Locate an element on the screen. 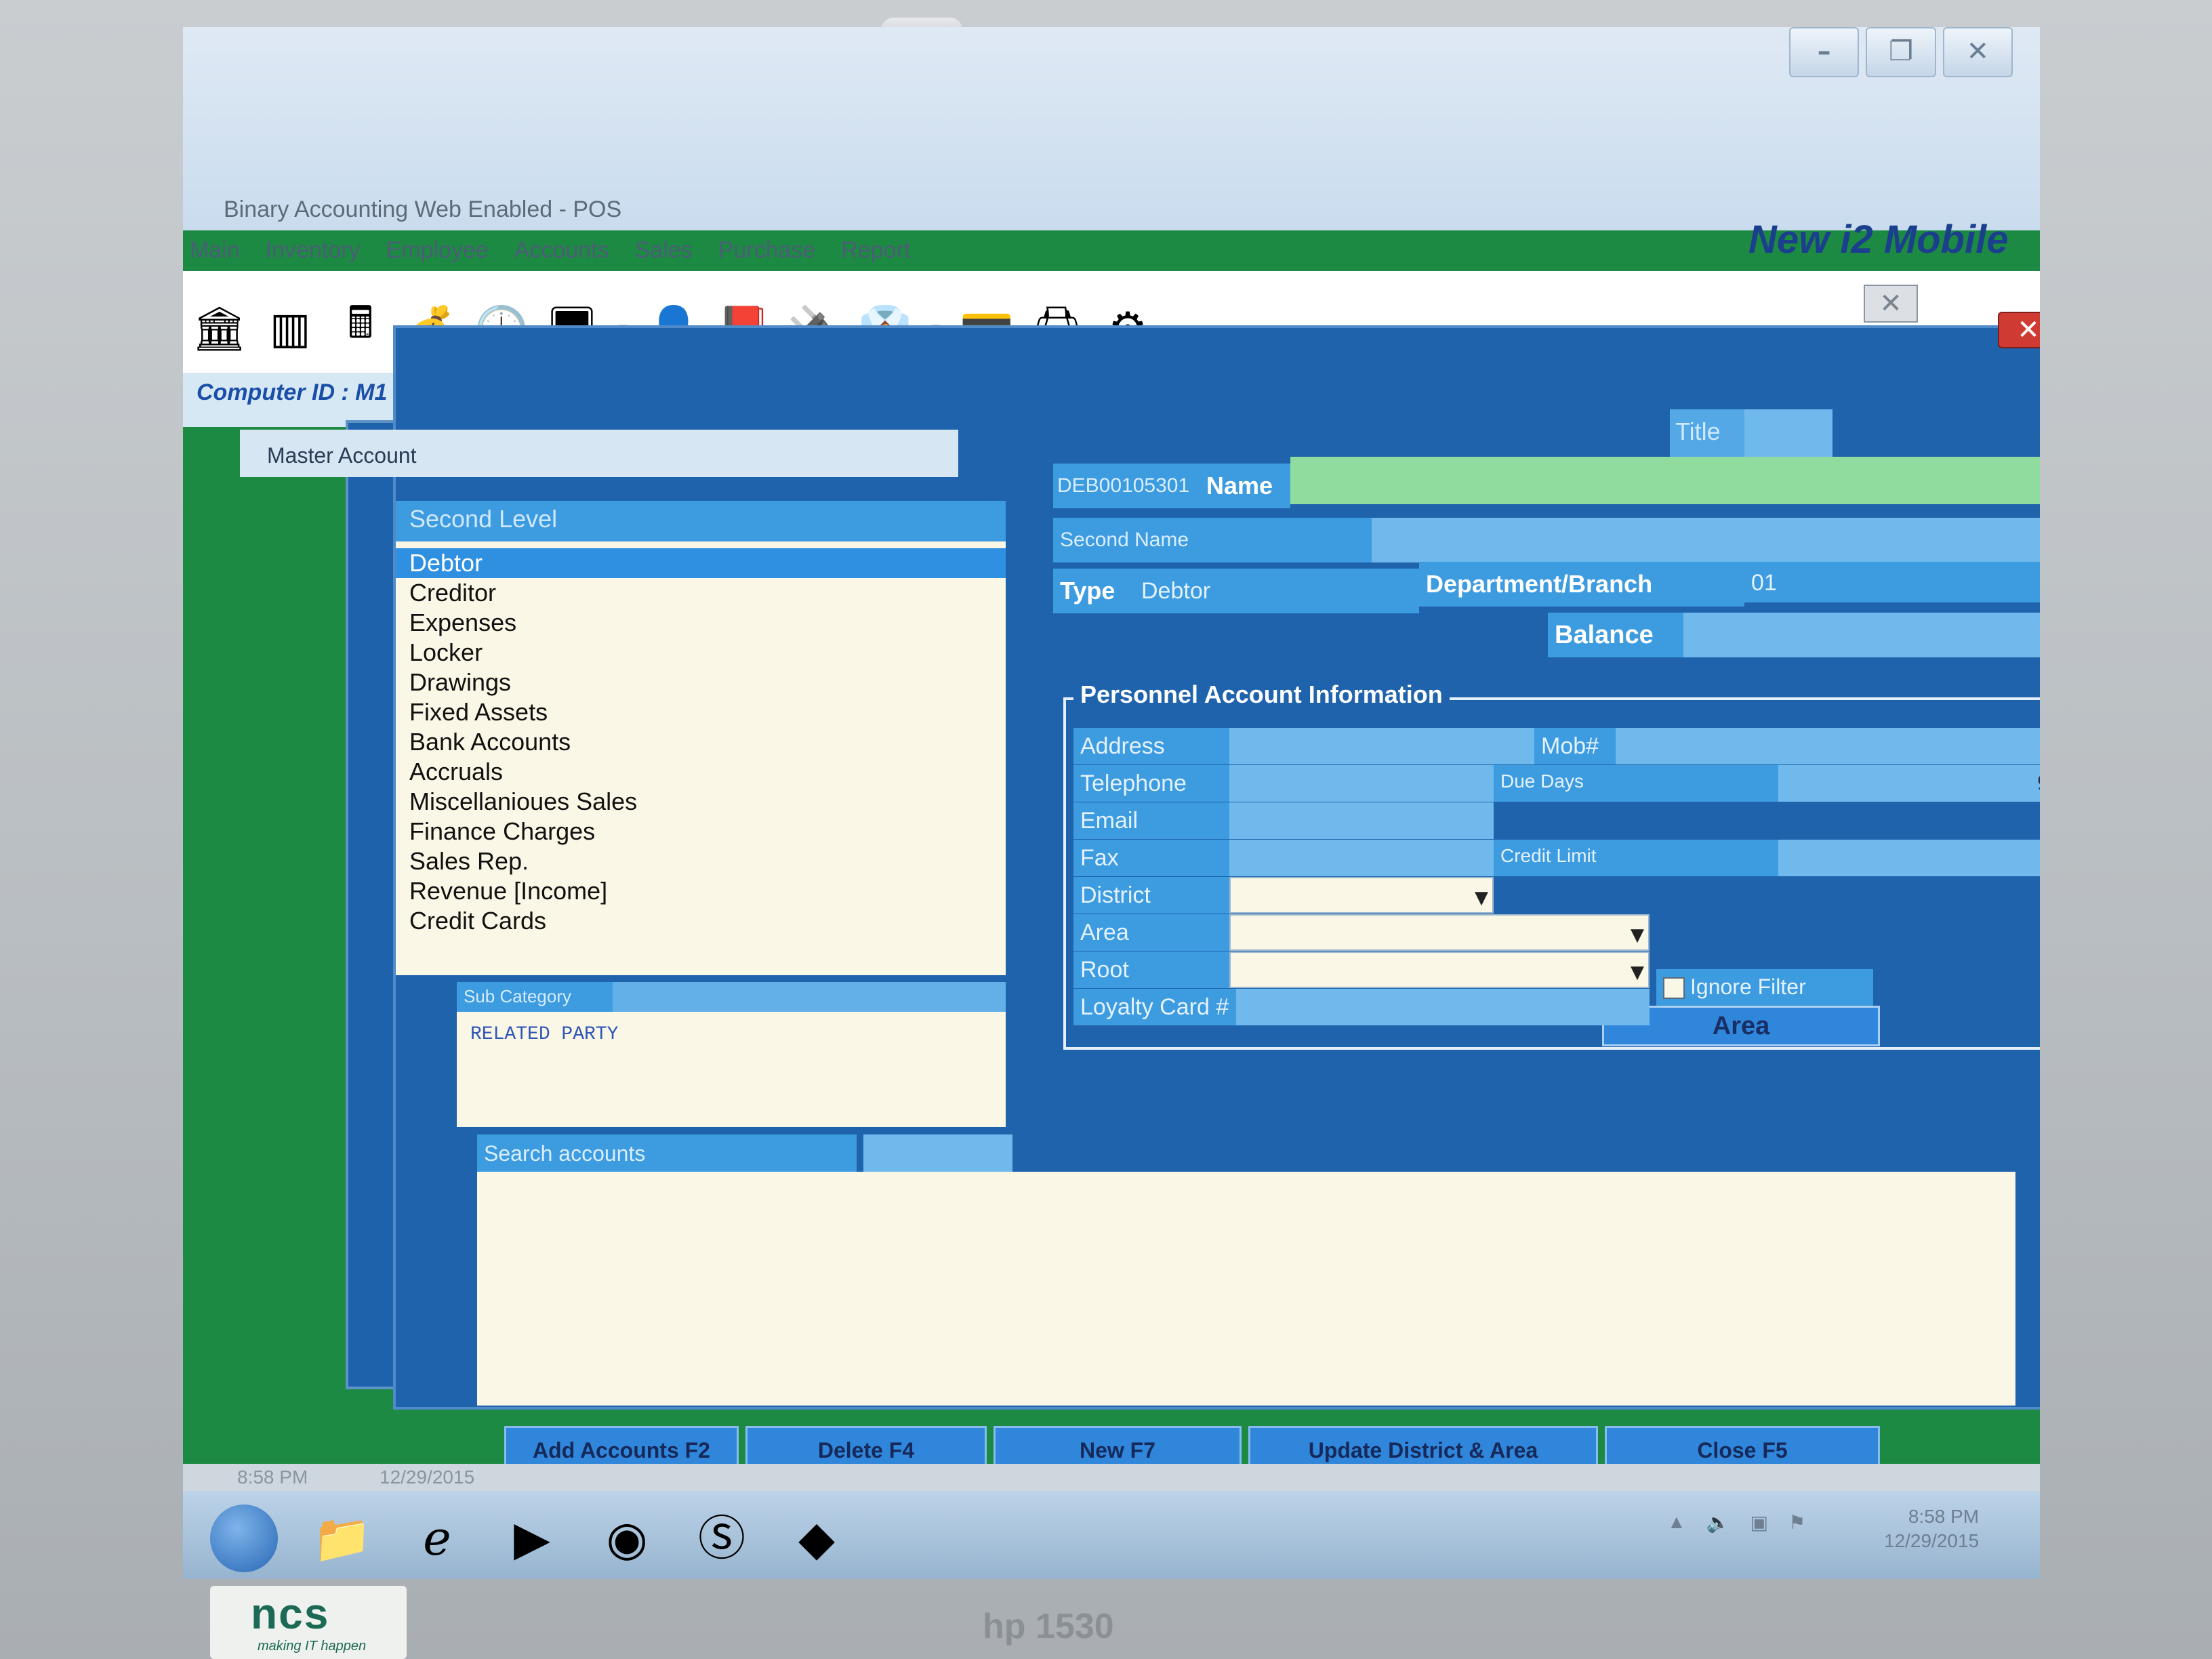 Image resolution: width=2212 pixels, height=1659 pixels. chevron-up-icon: ▲ is located at coordinates (1676, 1522).